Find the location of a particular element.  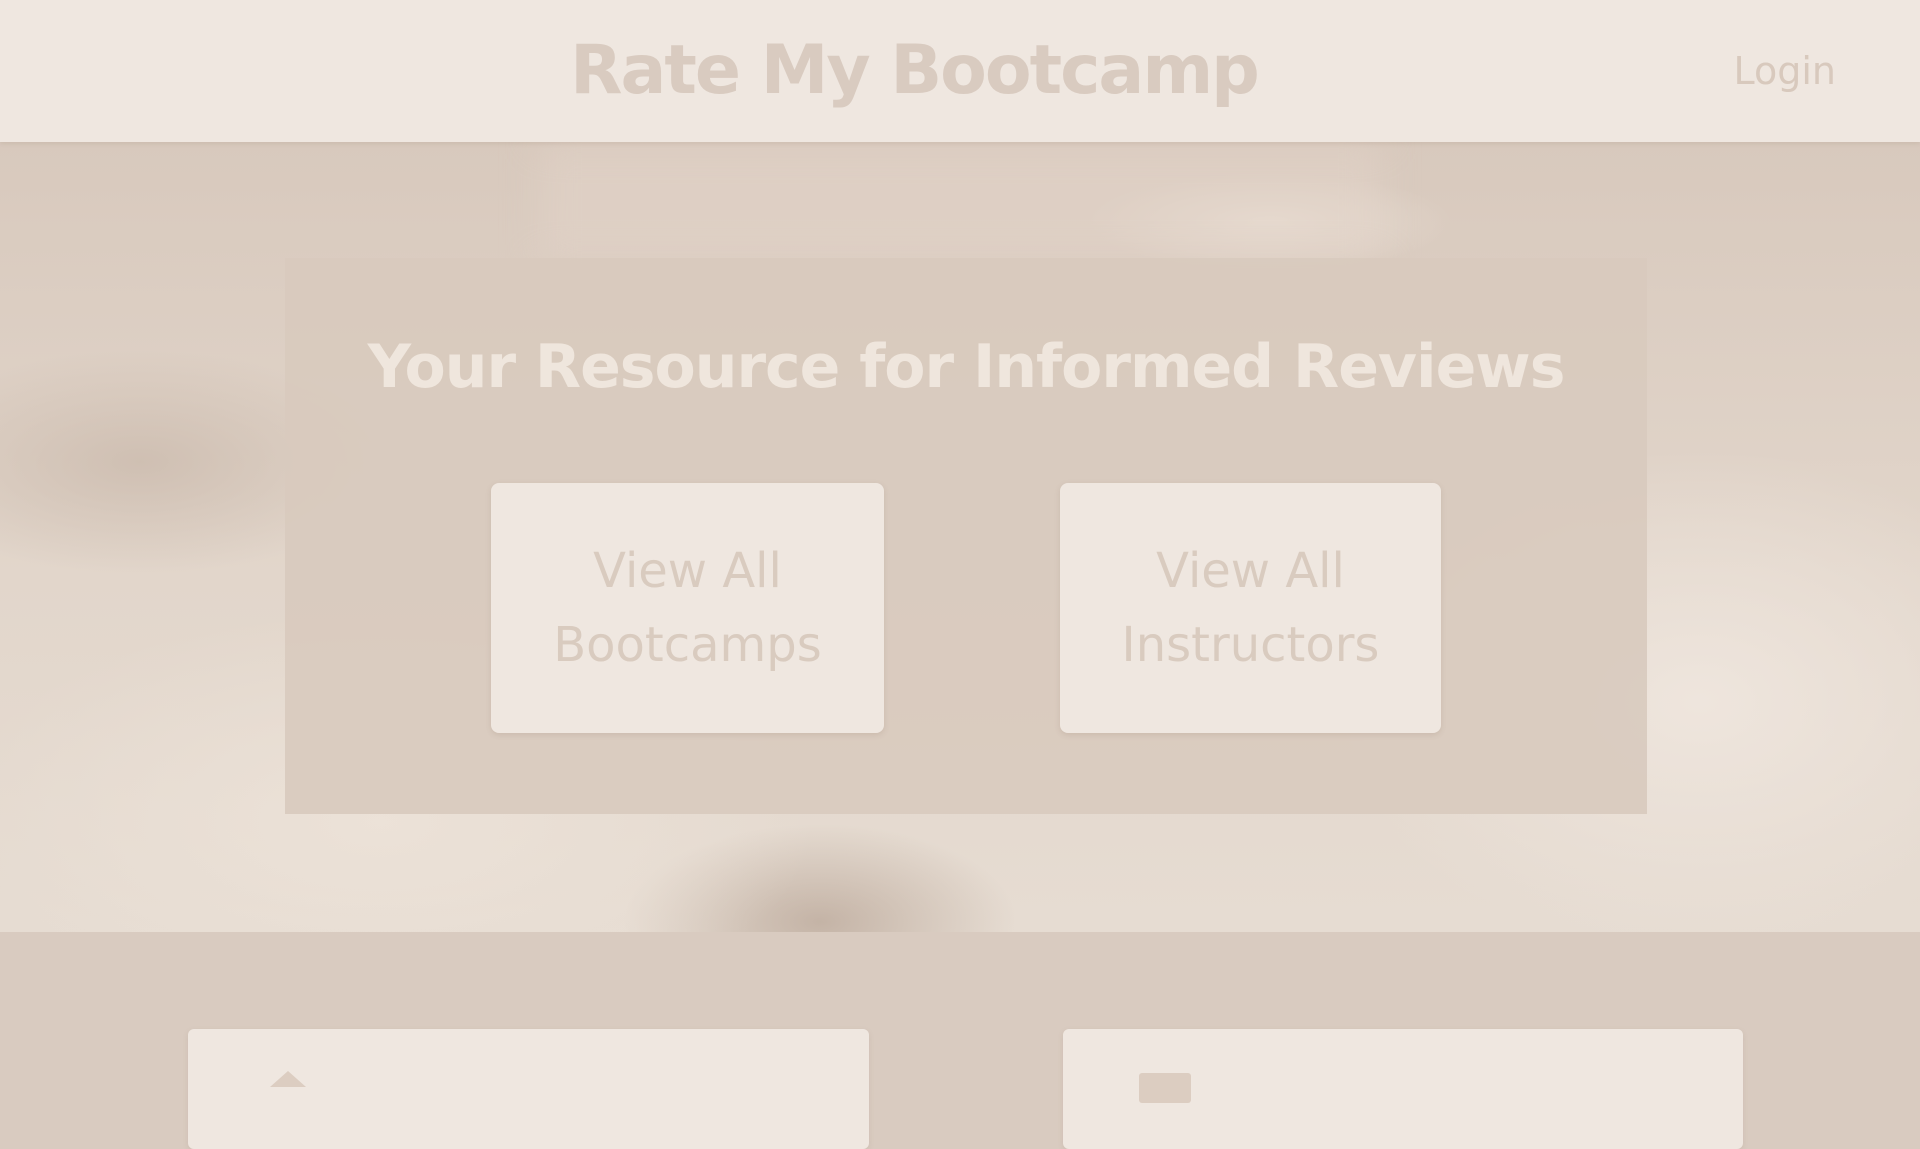

feature-card-bootcamps is located at coordinates (528, 1089).